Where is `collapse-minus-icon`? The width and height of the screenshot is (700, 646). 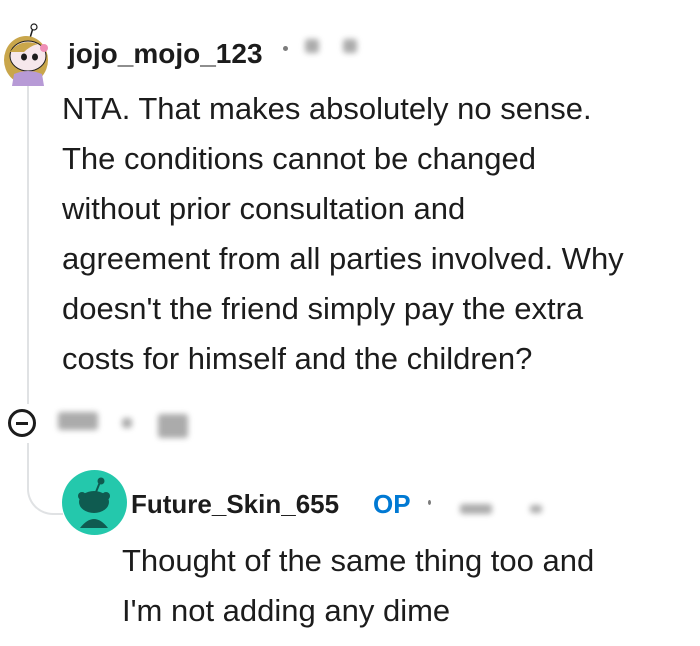 collapse-minus-icon is located at coordinates (22, 423).